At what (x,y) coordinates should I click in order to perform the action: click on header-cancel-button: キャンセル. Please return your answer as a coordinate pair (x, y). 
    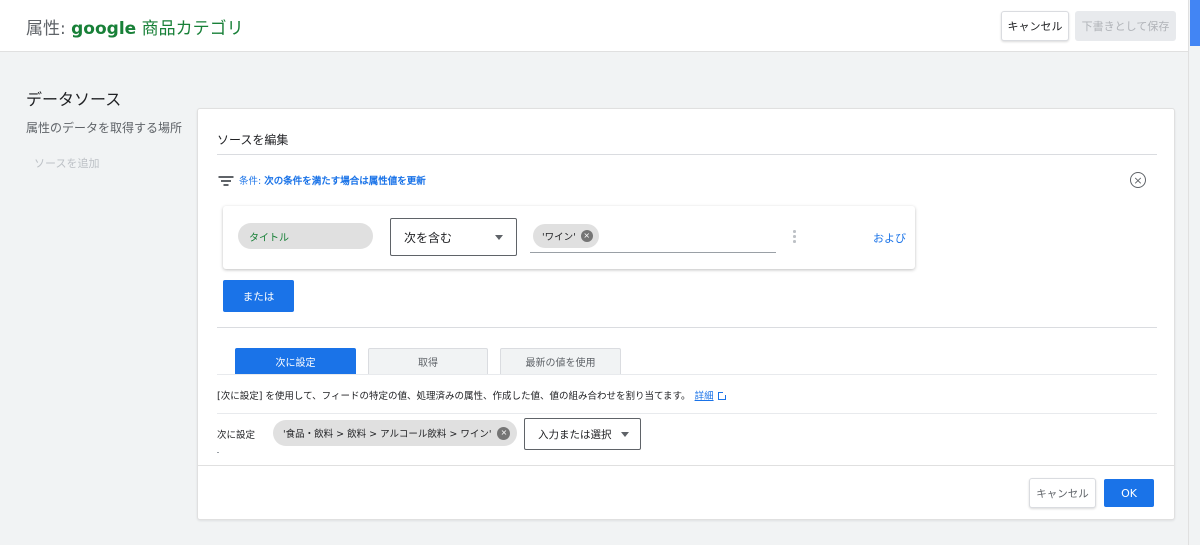
    Looking at the image, I should click on (1035, 26).